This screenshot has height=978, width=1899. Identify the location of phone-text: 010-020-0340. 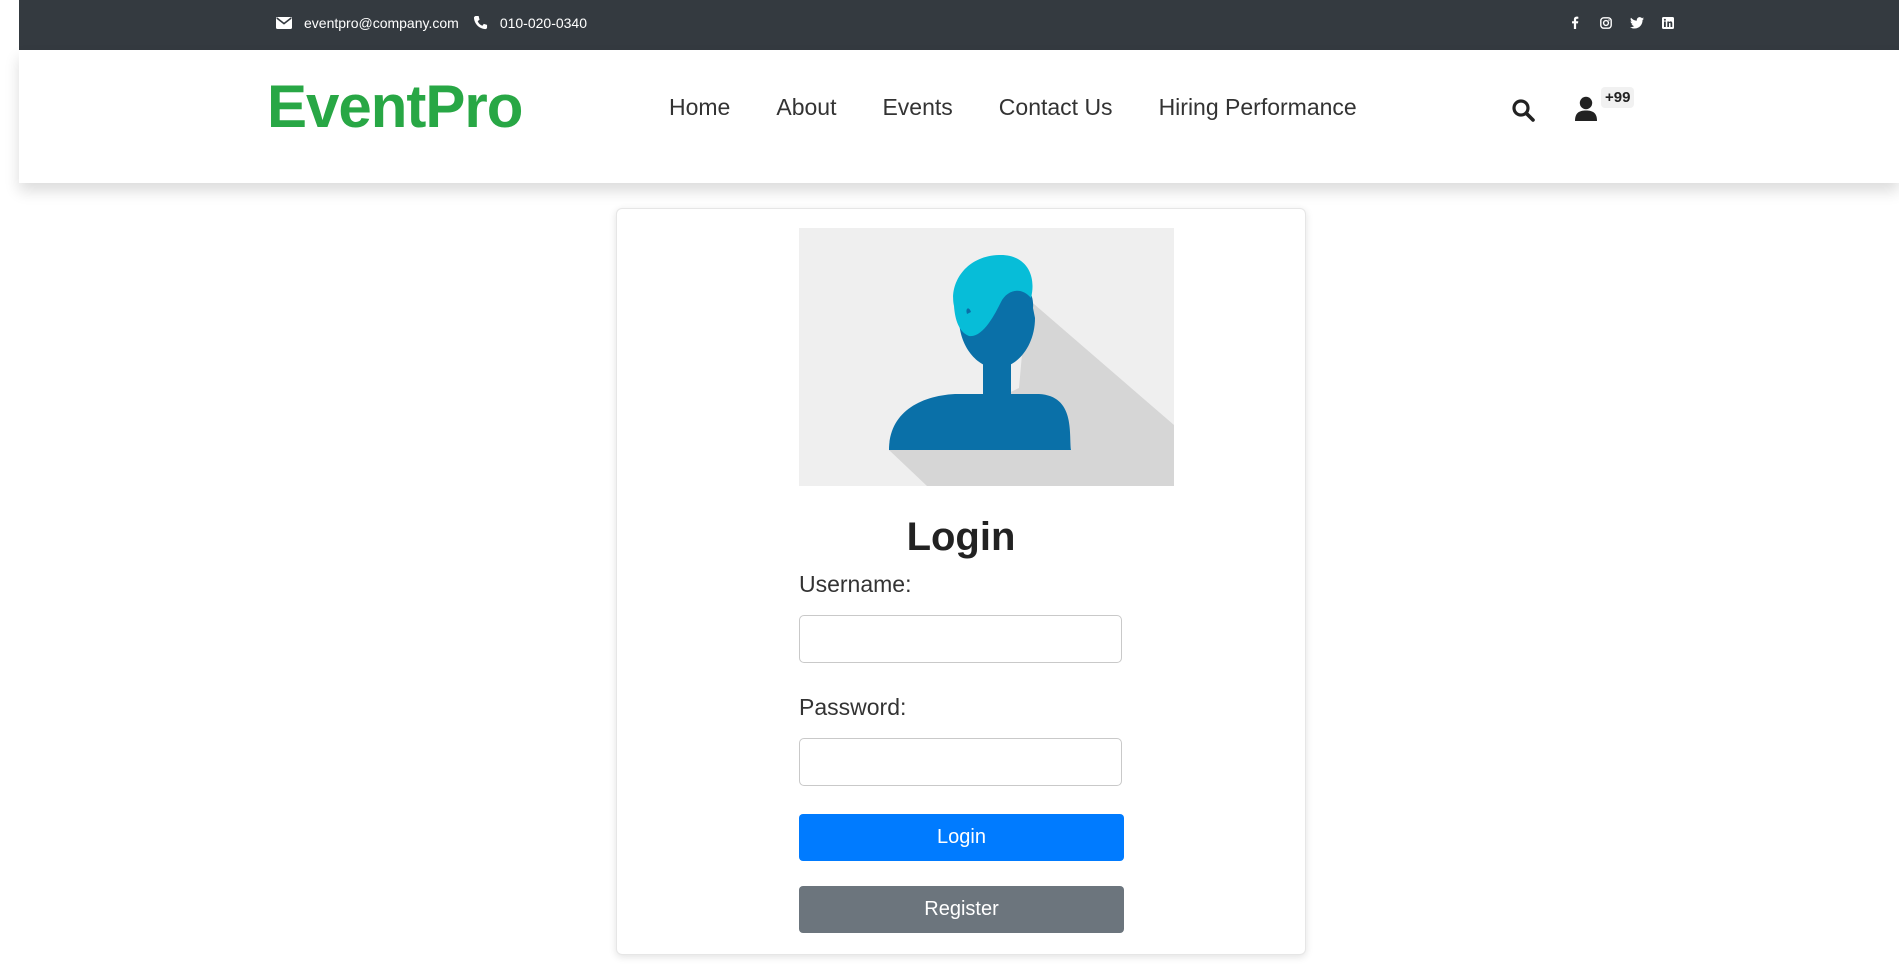
(543, 22).